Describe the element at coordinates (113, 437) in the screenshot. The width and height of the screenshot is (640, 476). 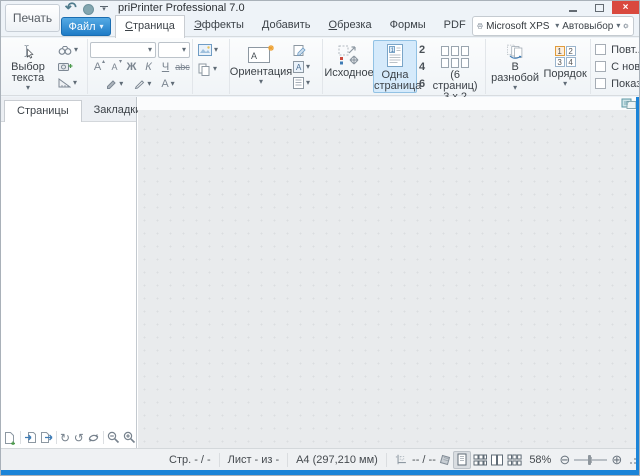
I see `zoom-out-page-button` at that location.